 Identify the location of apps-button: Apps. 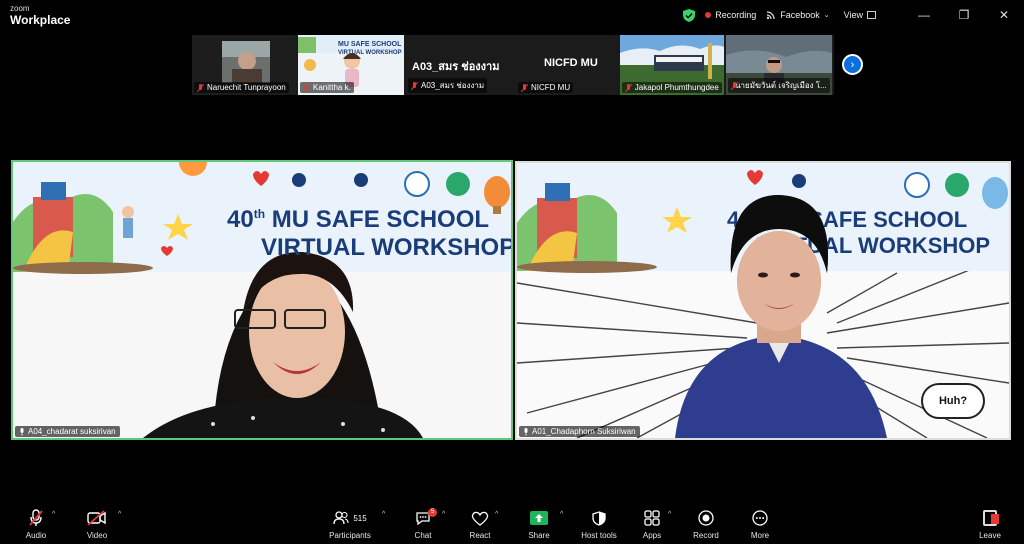
(652, 524).